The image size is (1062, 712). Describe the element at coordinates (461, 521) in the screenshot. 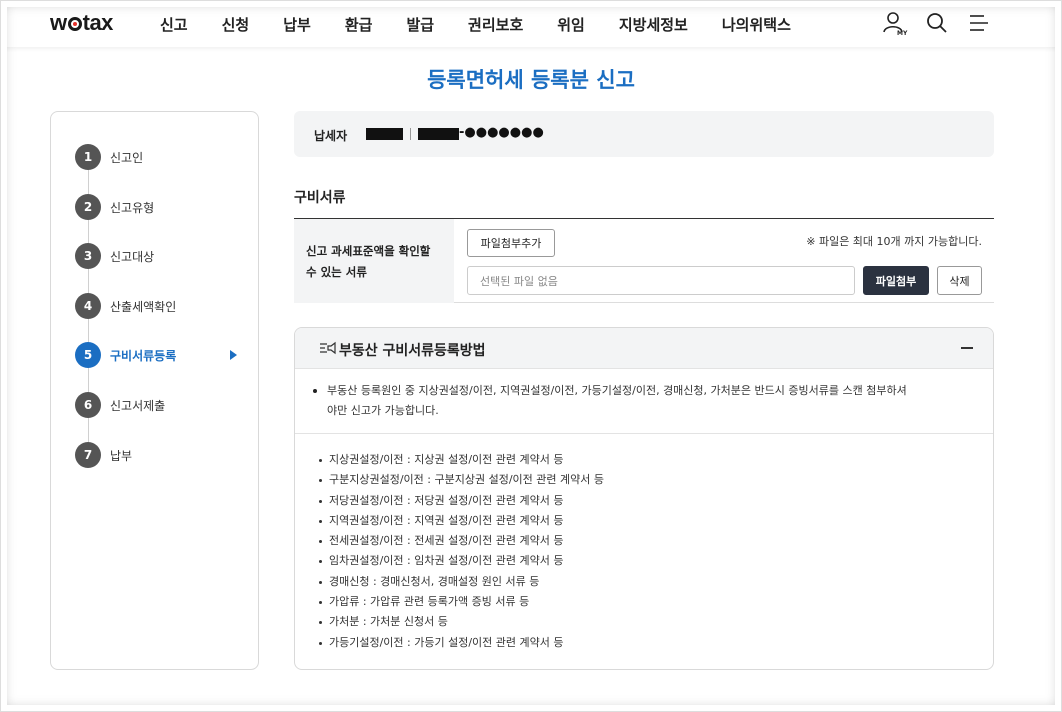

I see `list-item: 지역권설정/이전 : 지역권 설정/이전 관련 계약서 등` at that location.